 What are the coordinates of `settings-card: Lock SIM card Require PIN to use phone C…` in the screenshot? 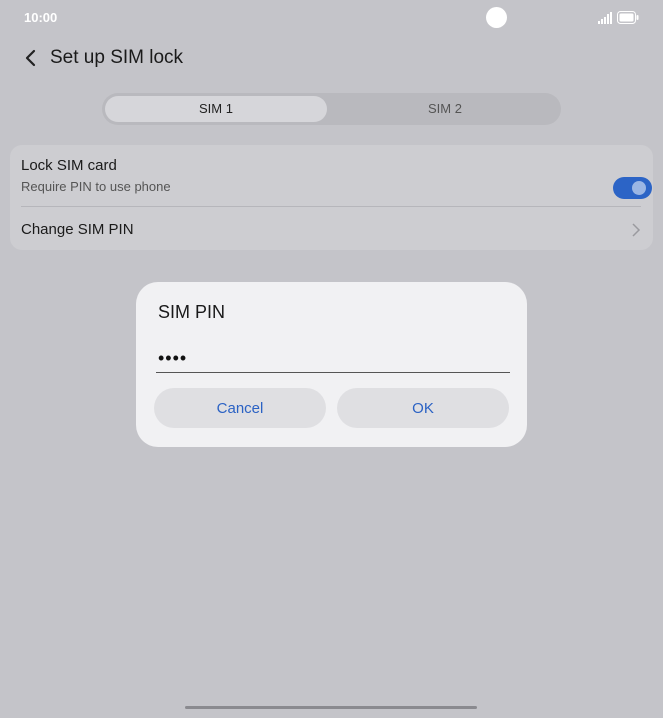 It's located at (331, 197).